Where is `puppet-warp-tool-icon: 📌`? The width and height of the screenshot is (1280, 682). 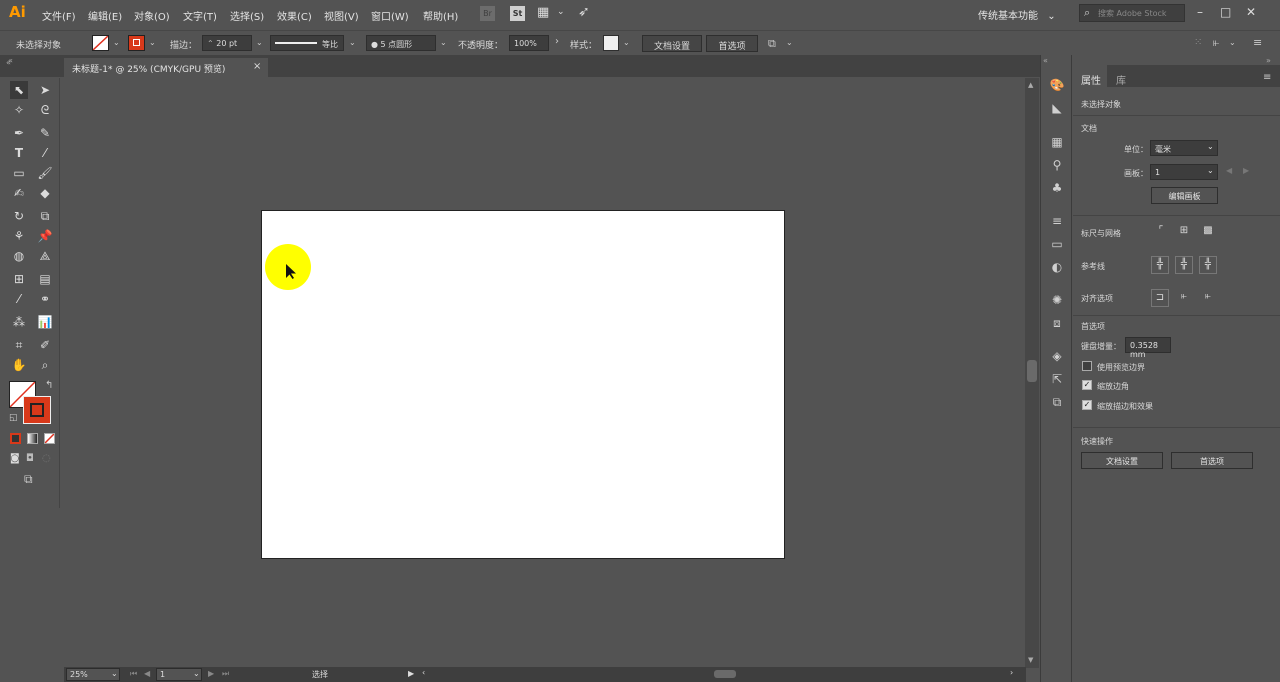 puppet-warp-tool-icon: 📌 is located at coordinates (45, 236).